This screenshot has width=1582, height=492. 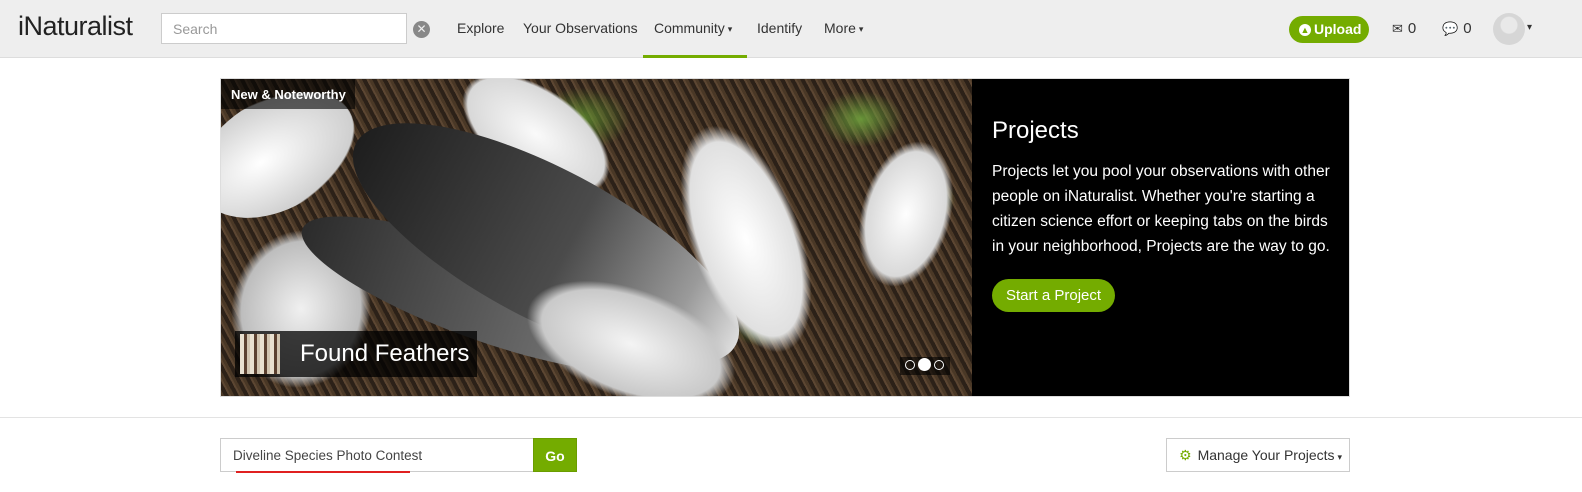 I want to click on nav-community: Community ▾, so click(x=693, y=28).